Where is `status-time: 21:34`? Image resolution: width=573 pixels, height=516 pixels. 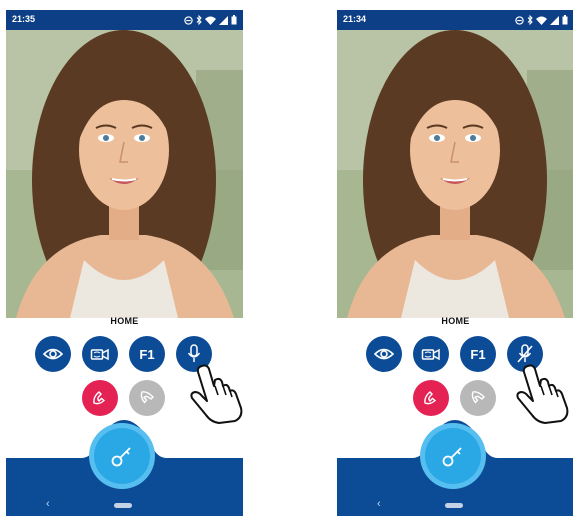 status-time: 21:34 is located at coordinates (355, 19).